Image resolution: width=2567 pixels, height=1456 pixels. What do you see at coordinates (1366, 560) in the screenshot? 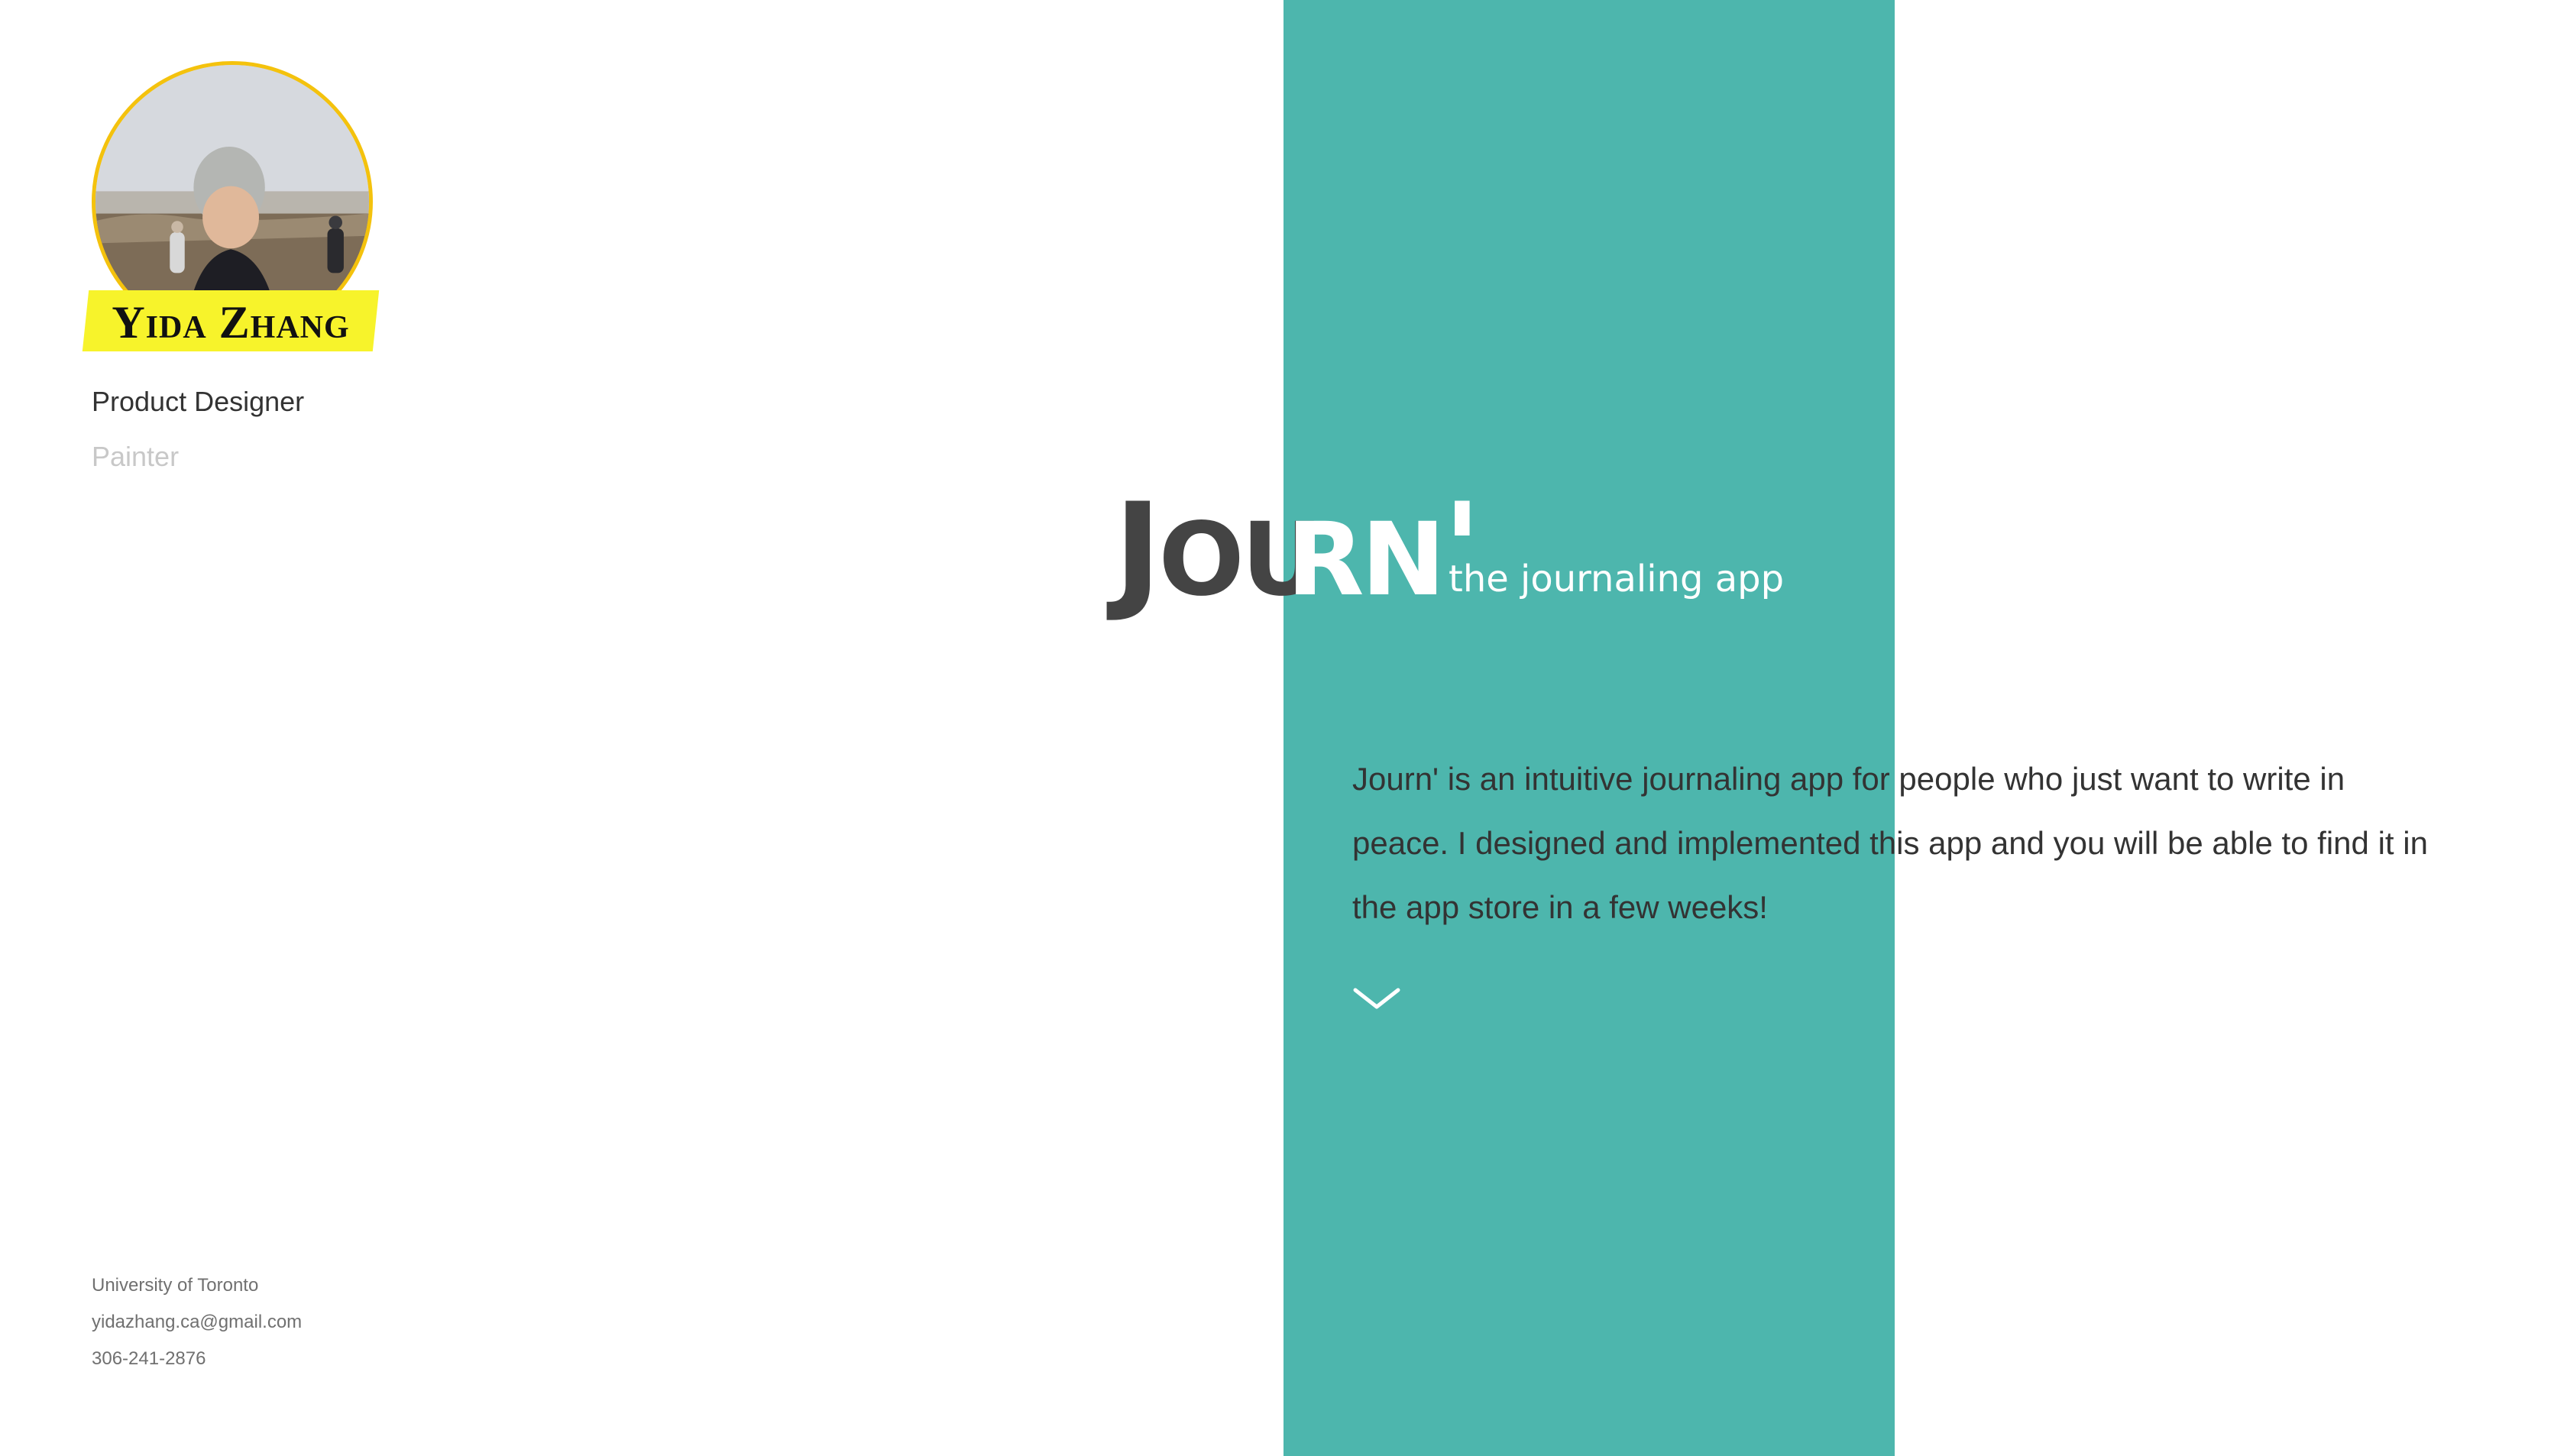
I see `title-light-rest: RN` at bounding box center [1366, 560].